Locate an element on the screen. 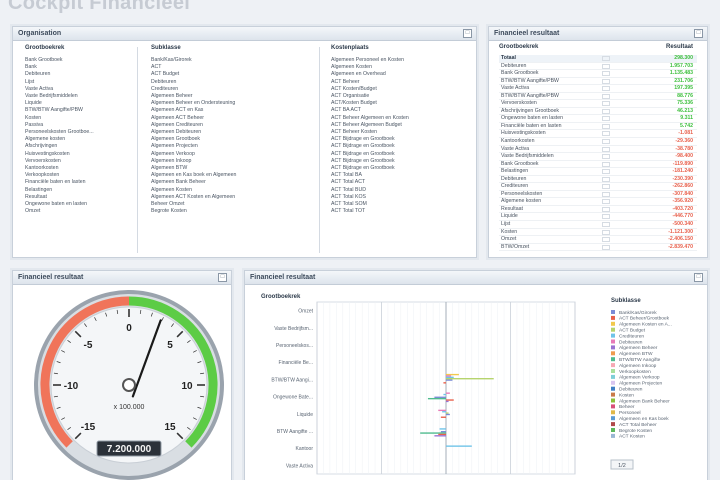  org-list-item: ACT Total ACT is located at coordinates (401, 182).